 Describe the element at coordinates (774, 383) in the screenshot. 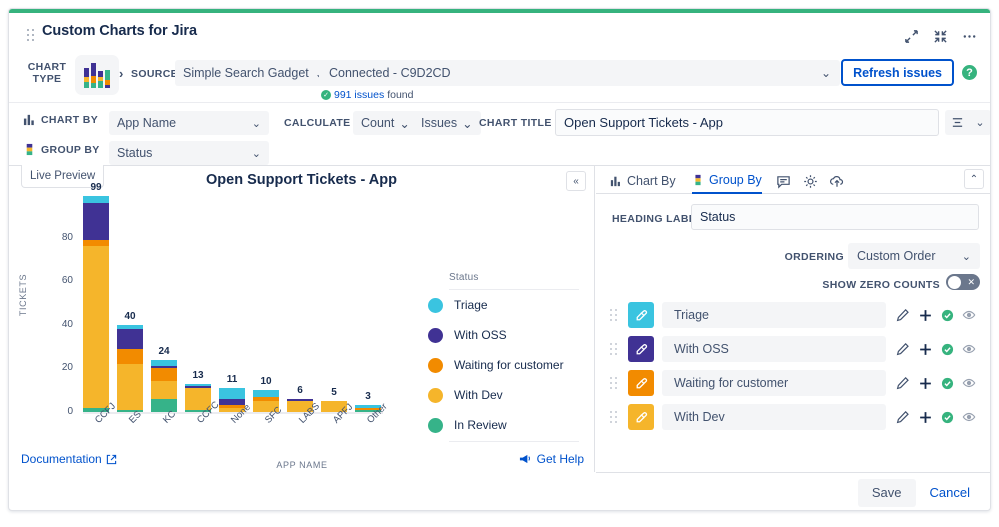

I see `group-row-label: Waiting for customer` at that location.